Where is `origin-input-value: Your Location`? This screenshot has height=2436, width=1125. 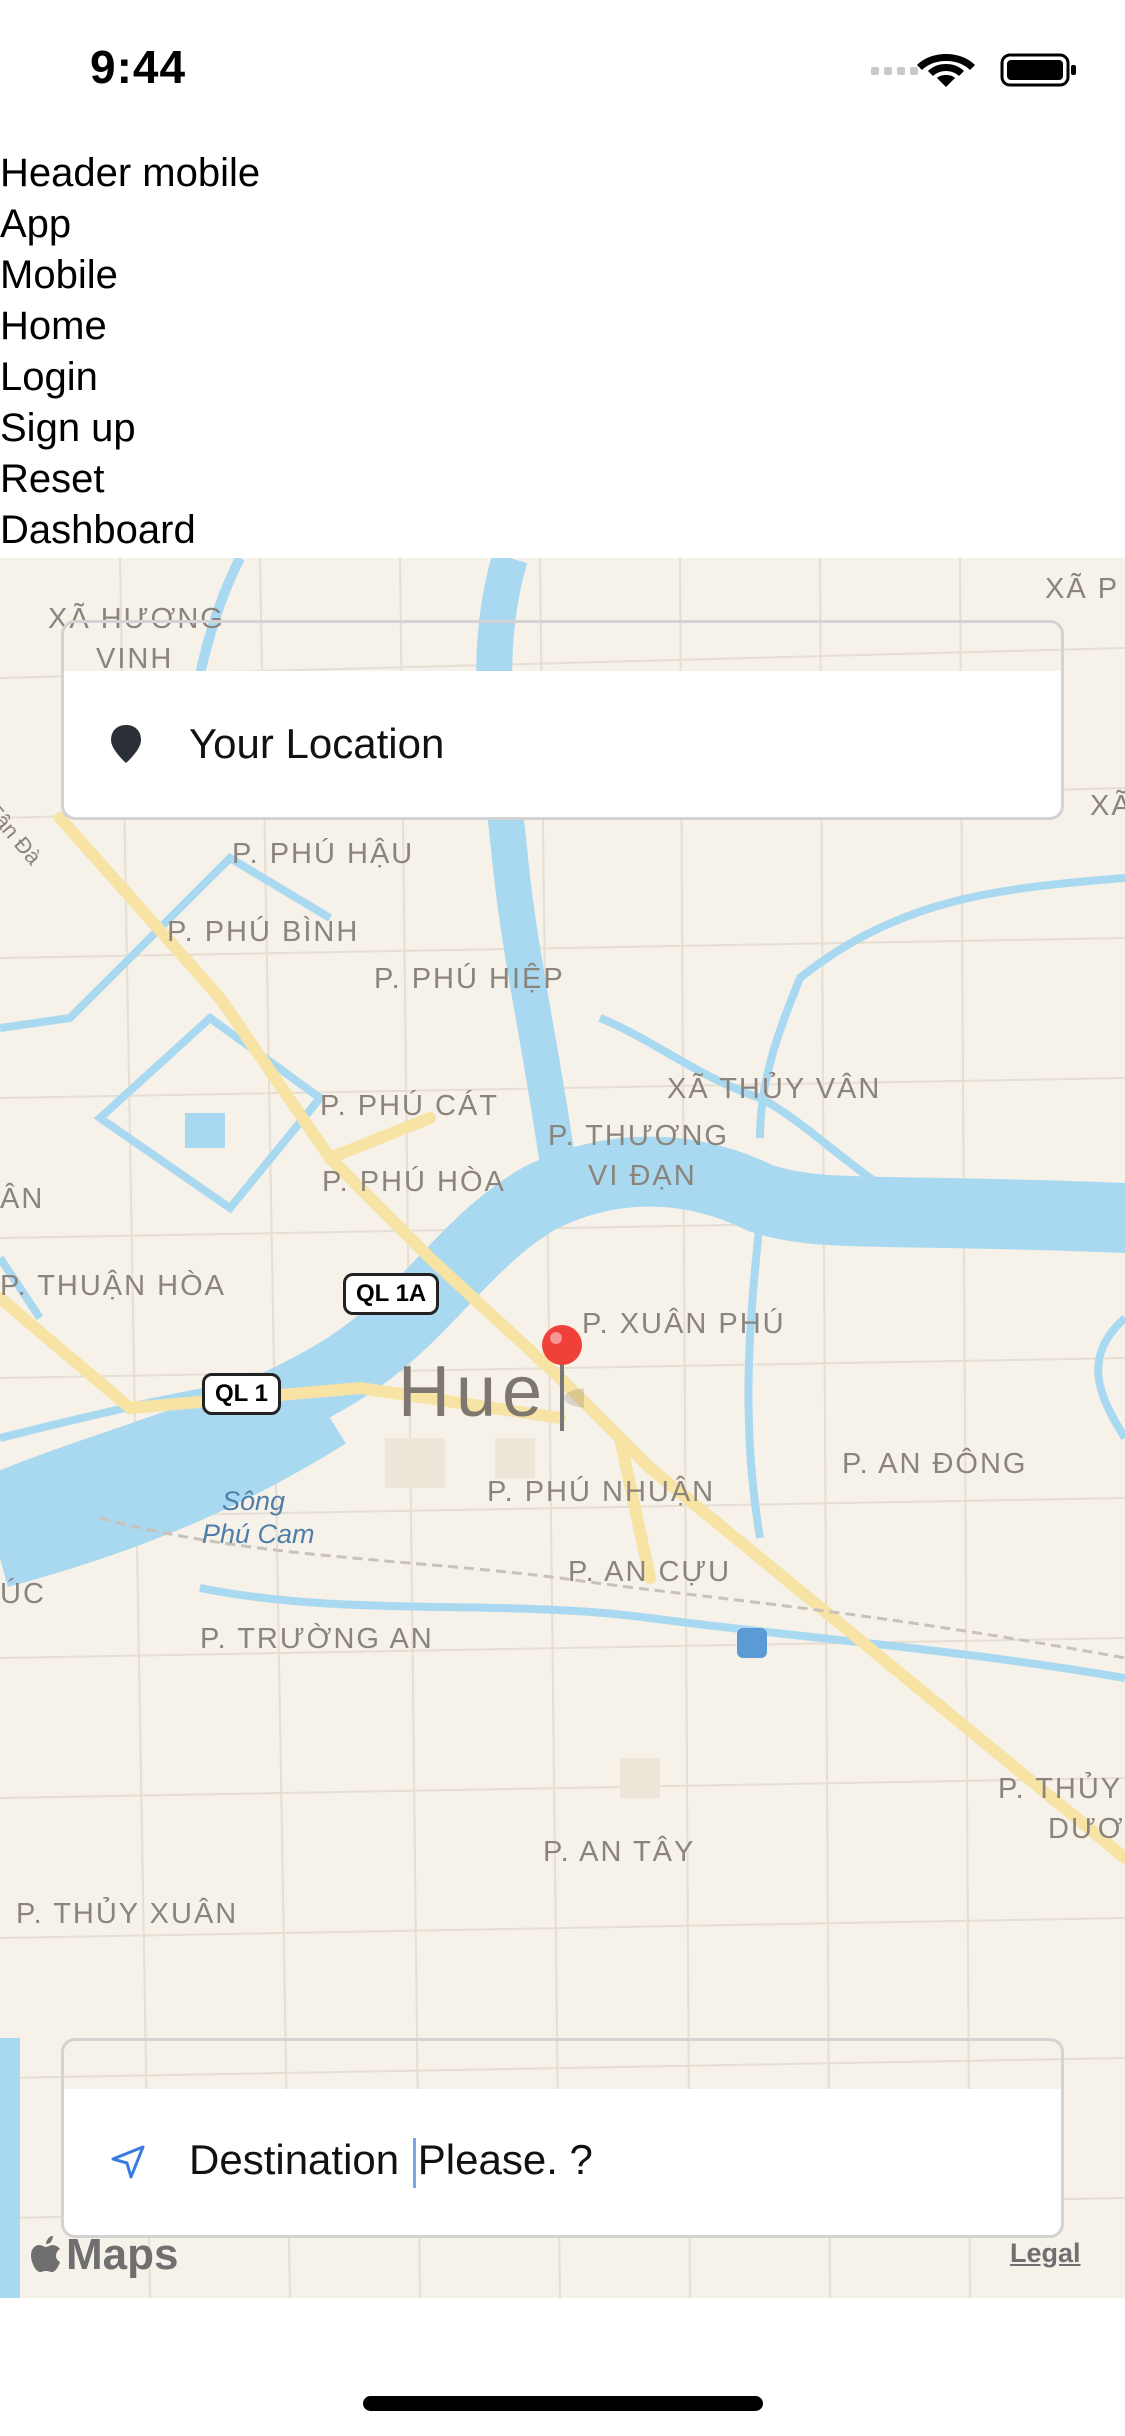
origin-input-value: Your Location is located at coordinates (317, 743).